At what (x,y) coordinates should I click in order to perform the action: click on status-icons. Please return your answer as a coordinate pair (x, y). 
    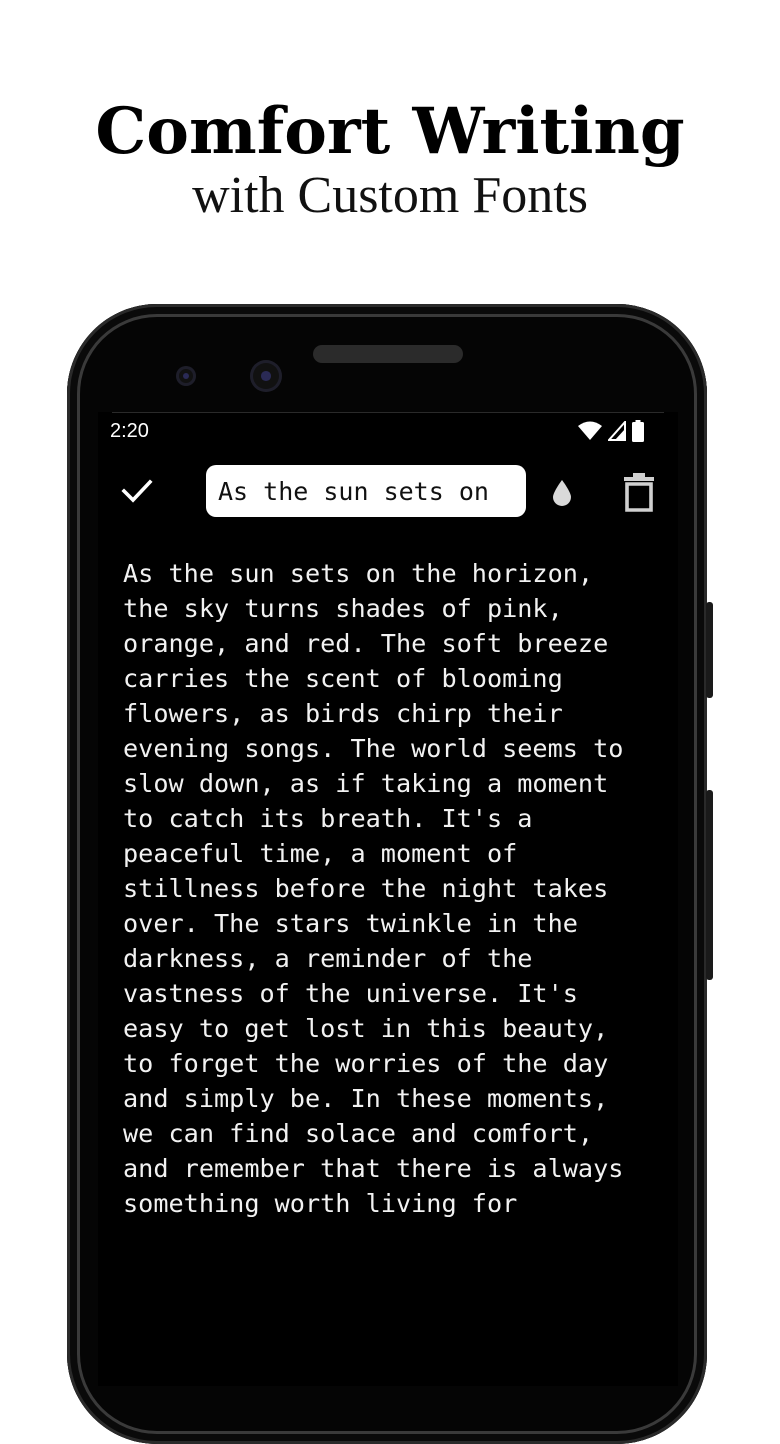
    Looking at the image, I should click on (611, 431).